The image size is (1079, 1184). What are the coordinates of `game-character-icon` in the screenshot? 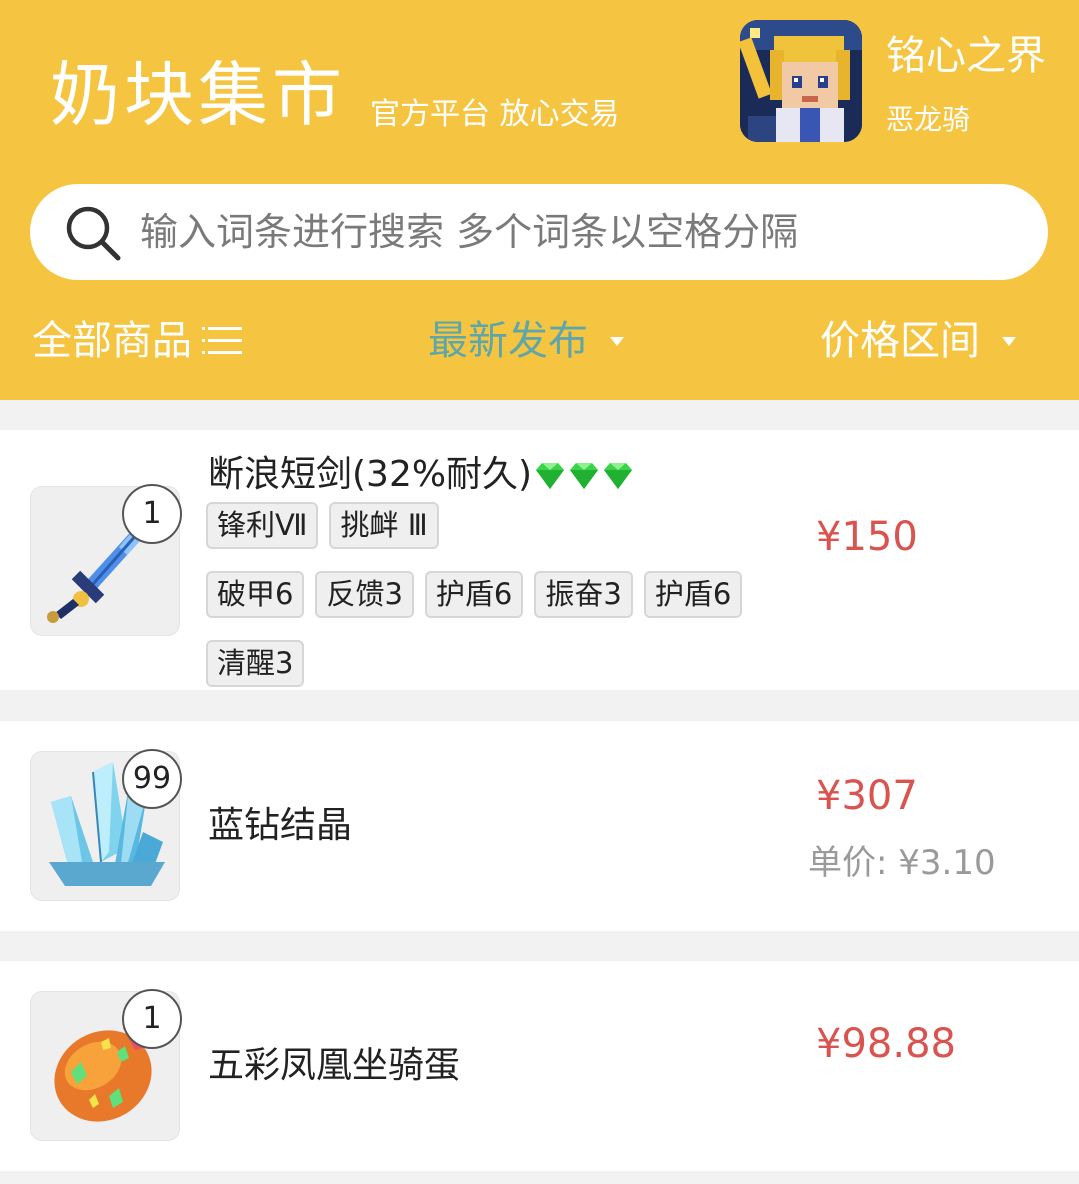 It's located at (801, 81).